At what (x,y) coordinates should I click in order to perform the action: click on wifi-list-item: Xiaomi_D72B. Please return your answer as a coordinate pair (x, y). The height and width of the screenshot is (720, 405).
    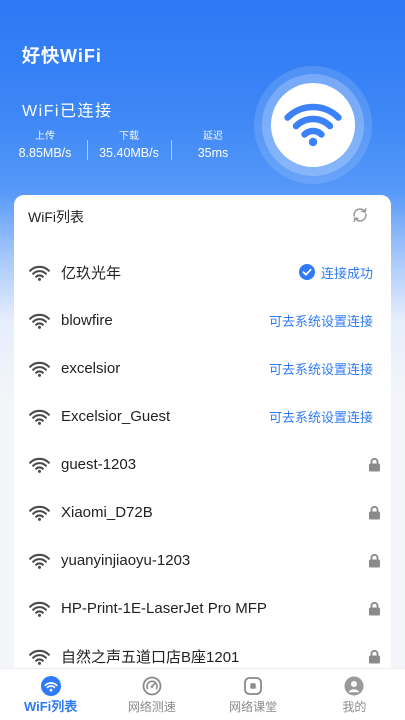
    Looking at the image, I should click on (202, 512).